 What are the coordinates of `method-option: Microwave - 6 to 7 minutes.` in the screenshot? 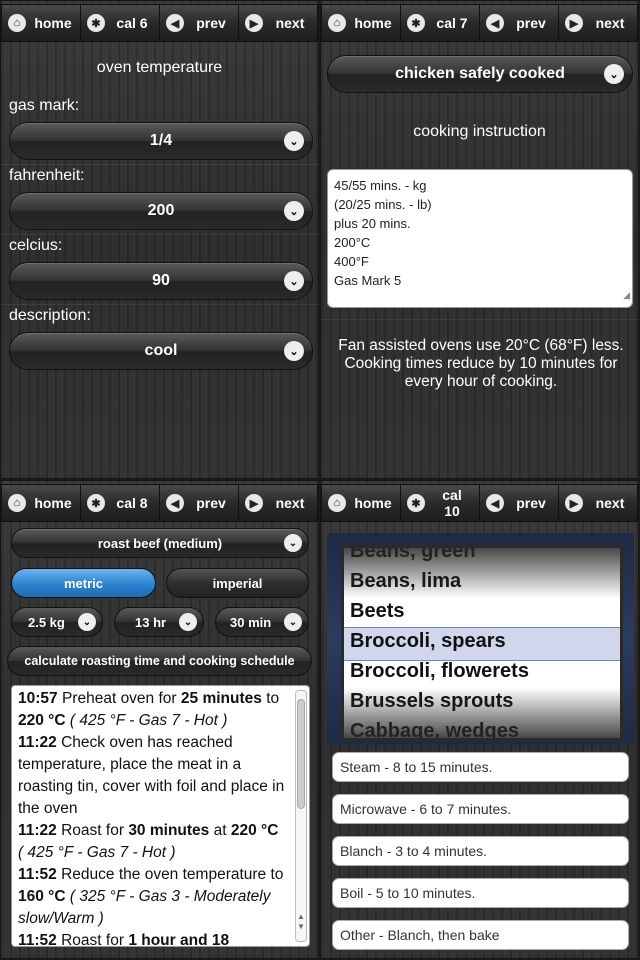 It's located at (480, 809).